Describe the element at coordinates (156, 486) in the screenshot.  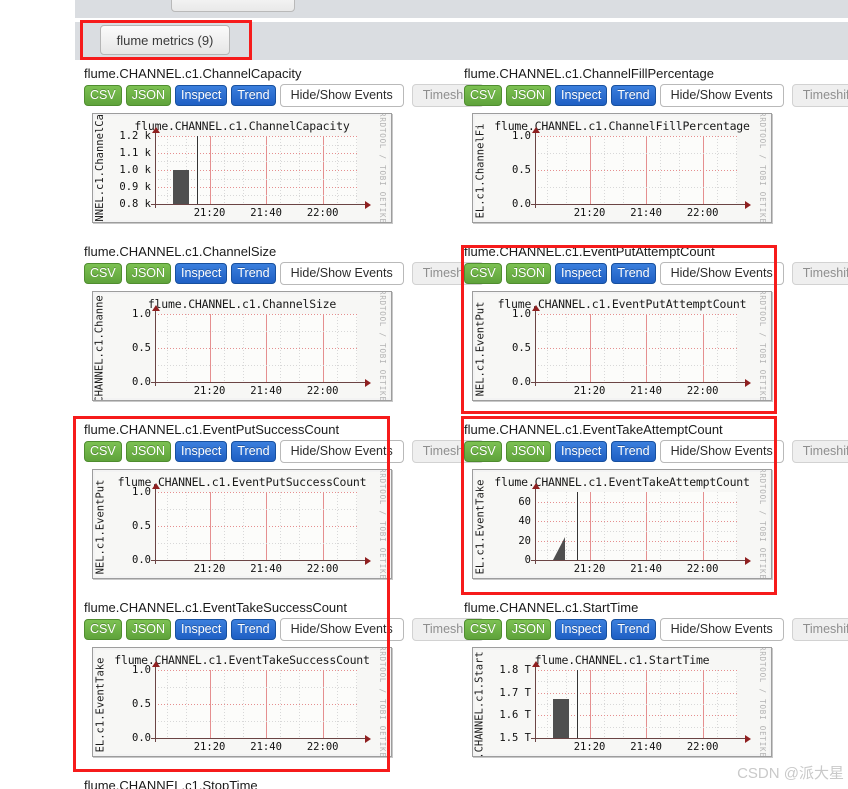
I see `y-axis-arrow` at that location.